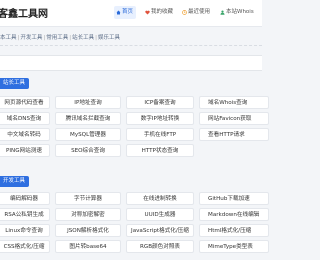  Describe the element at coordinates (25, 246) in the screenshot. I see `tool-link: CSS格式化/压缩` at that location.